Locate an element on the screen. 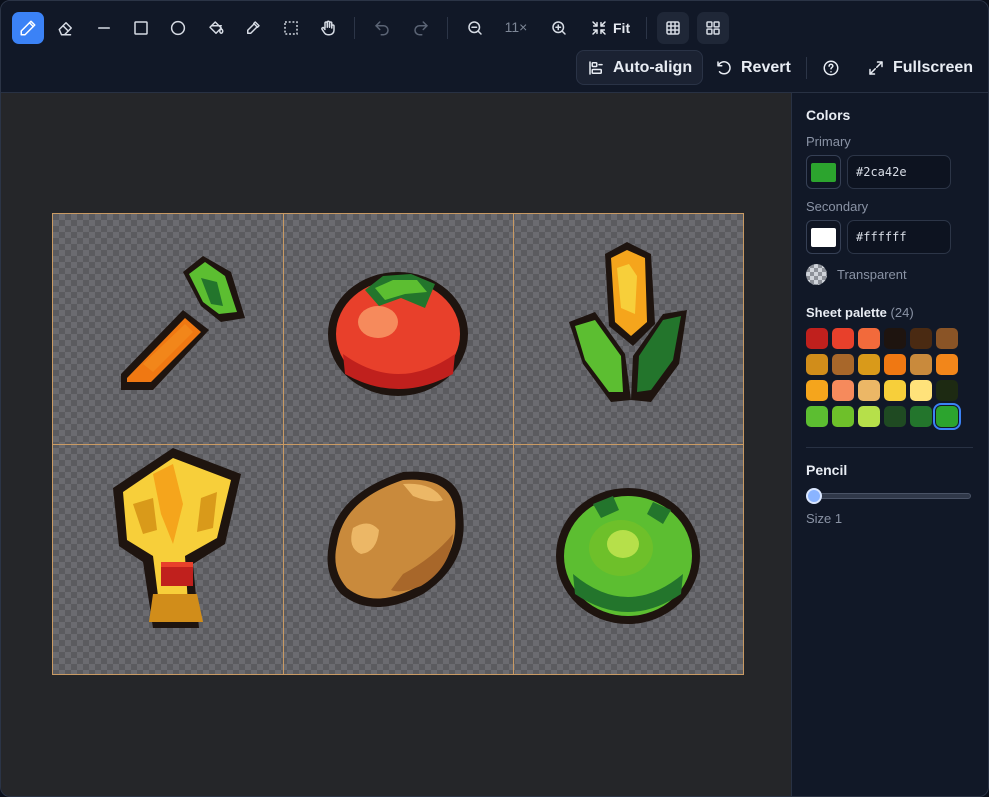 Image resolution: width=989 pixels, height=797 pixels. secondary-label: Secondary is located at coordinates (837, 206).